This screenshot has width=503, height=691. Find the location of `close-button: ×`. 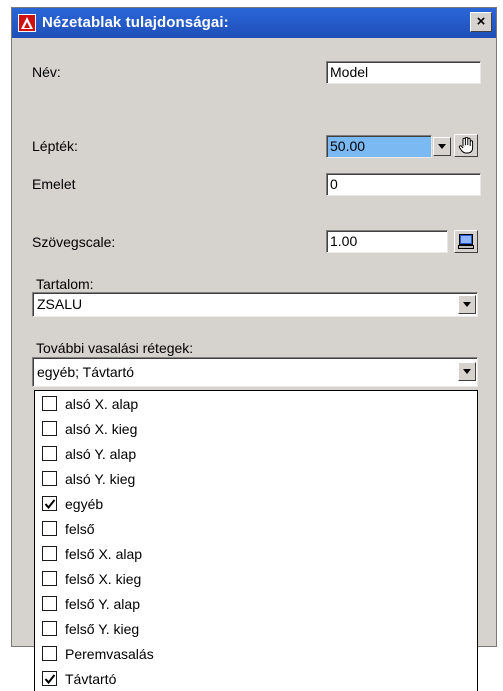

close-button: × is located at coordinates (481, 22).